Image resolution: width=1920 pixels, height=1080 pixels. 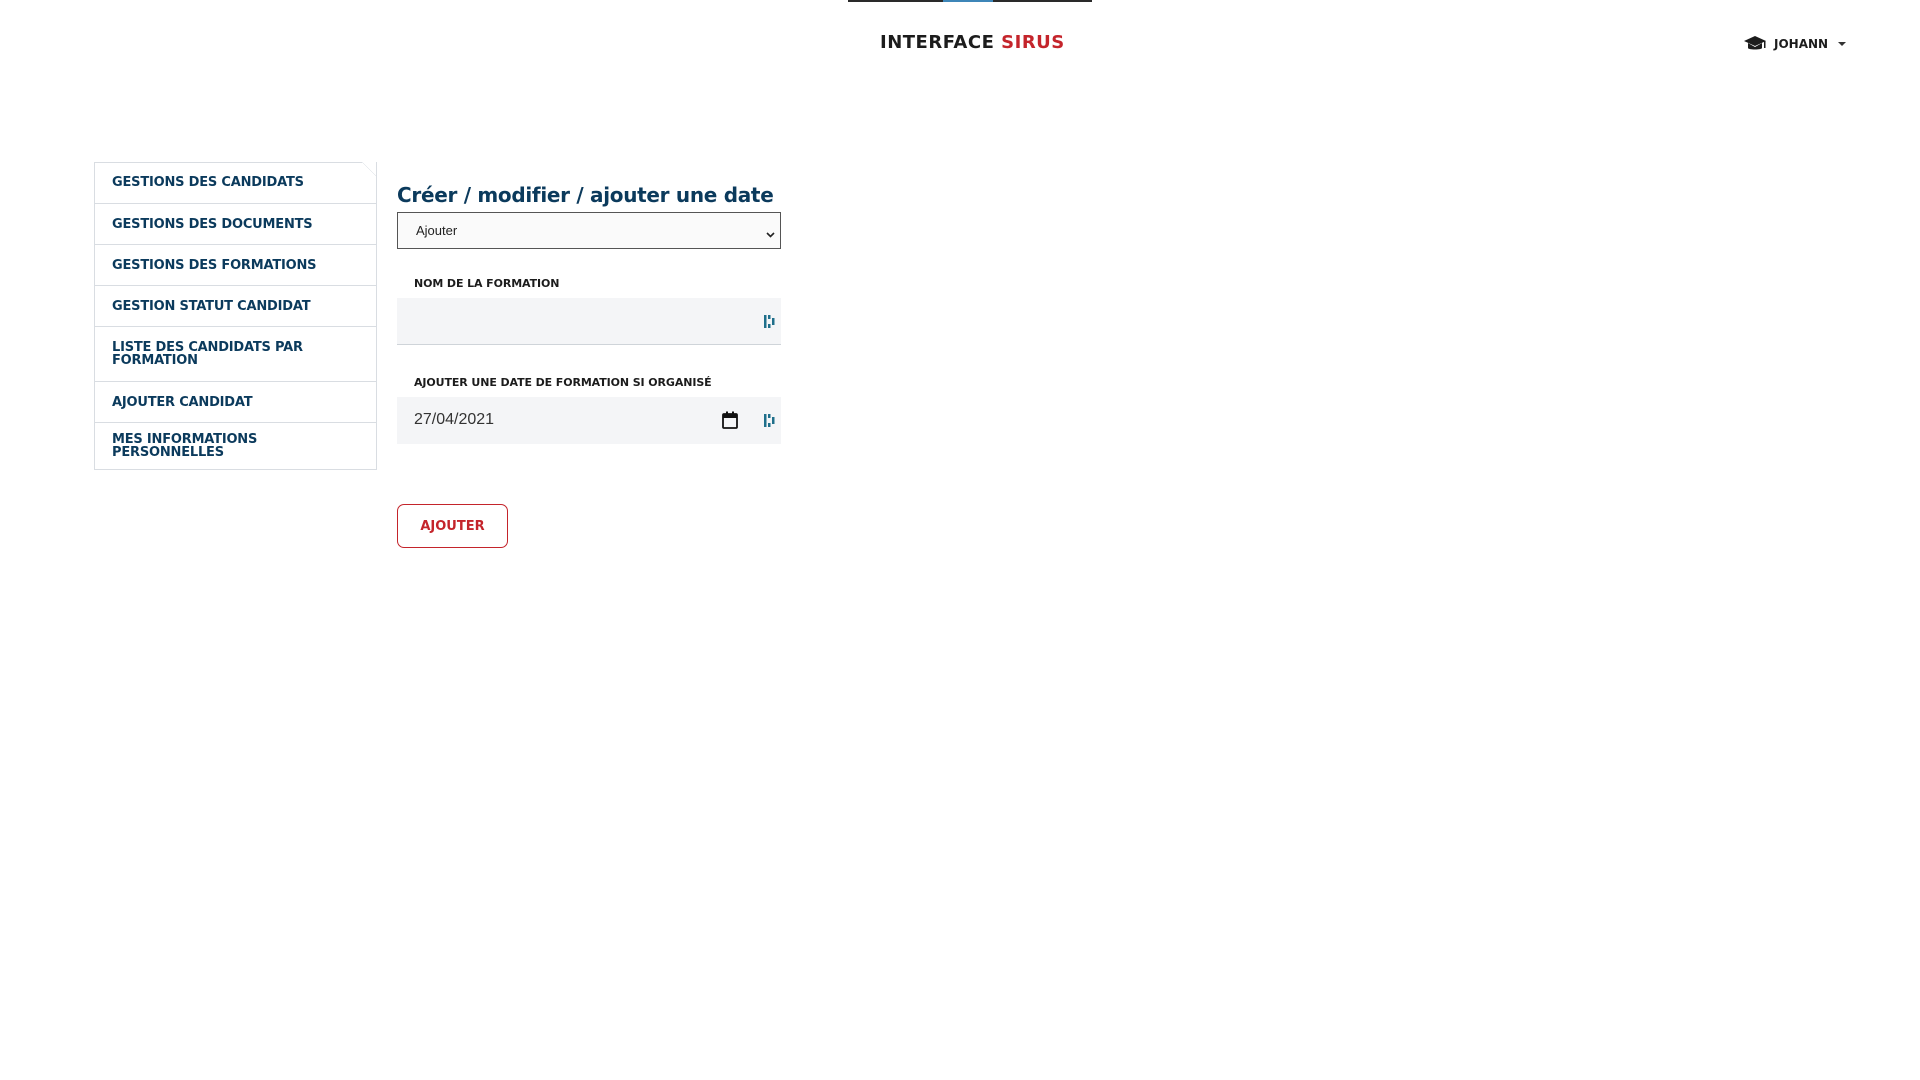 What do you see at coordinates (437, 230) in the screenshot?
I see `mode-select-value: Ajouter` at bounding box center [437, 230].